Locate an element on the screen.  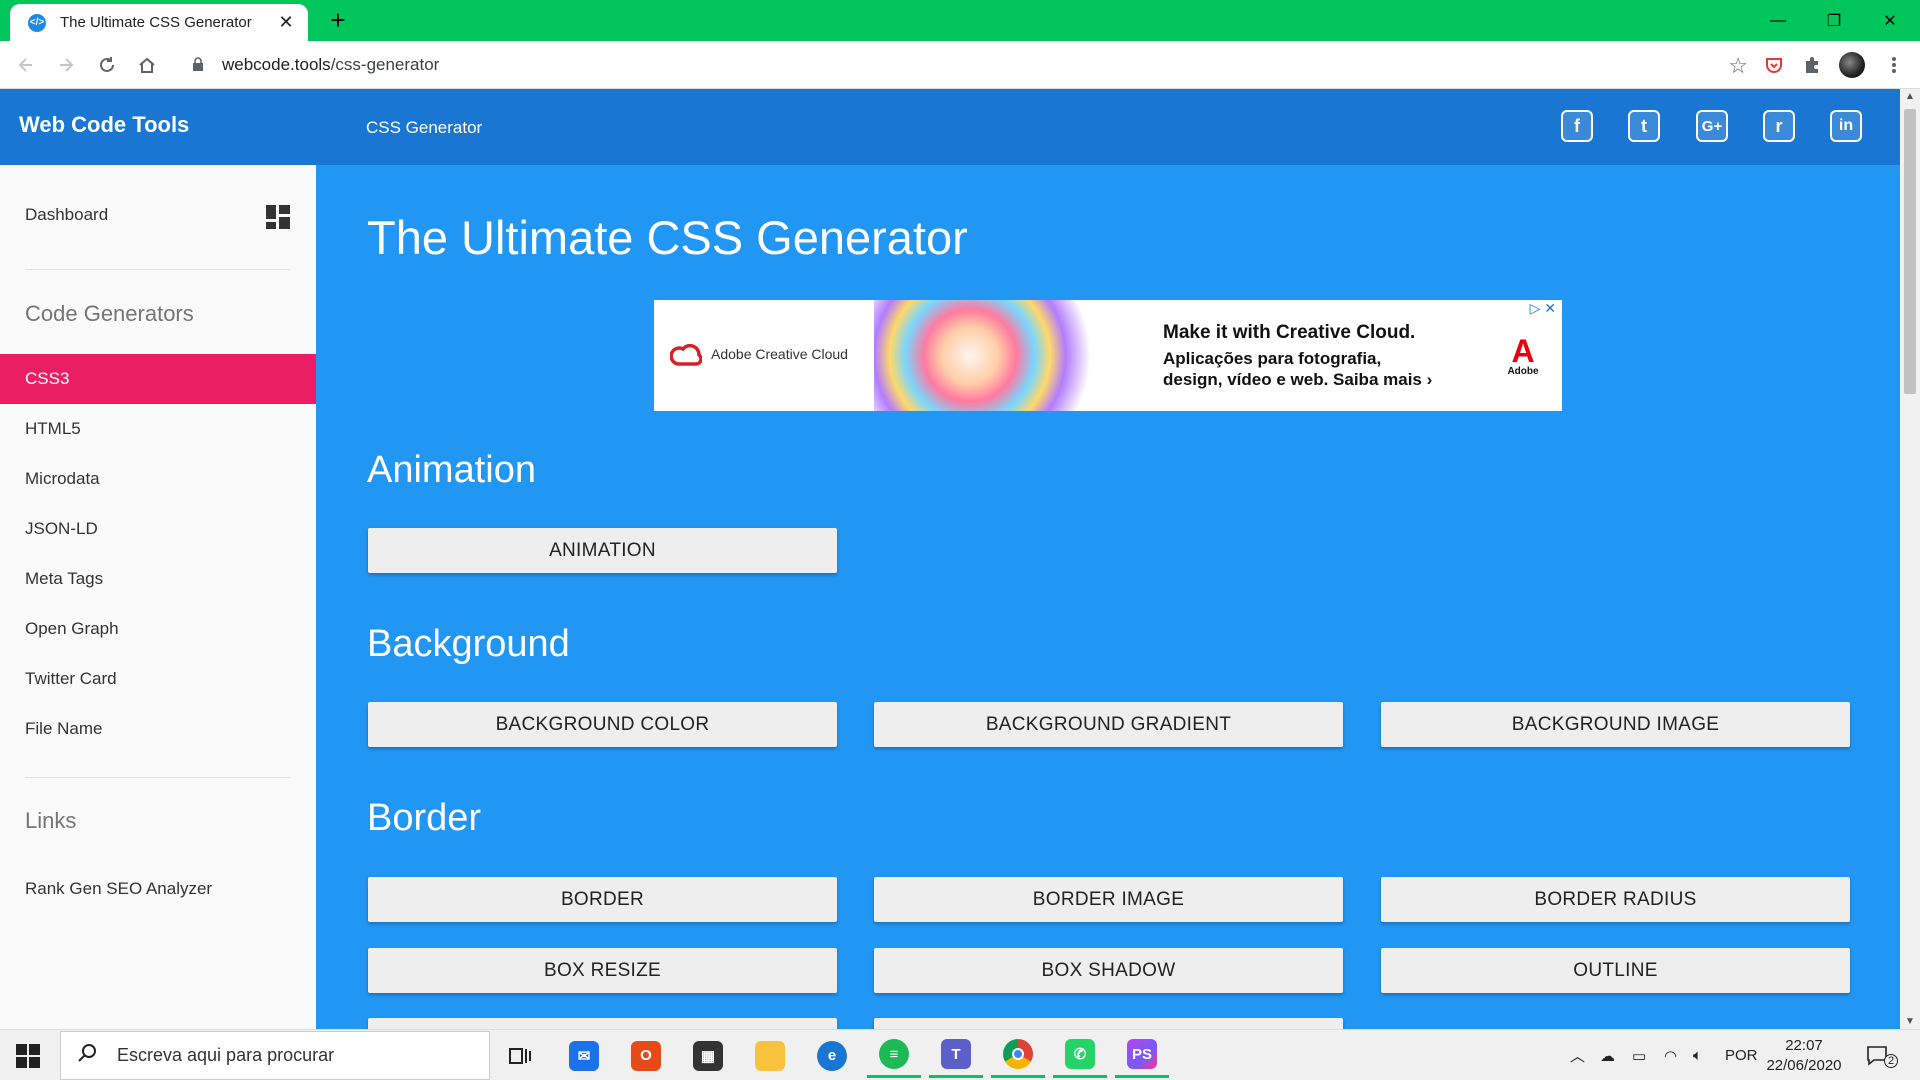
outline-button: OUTLINE is located at coordinates (1615, 970).